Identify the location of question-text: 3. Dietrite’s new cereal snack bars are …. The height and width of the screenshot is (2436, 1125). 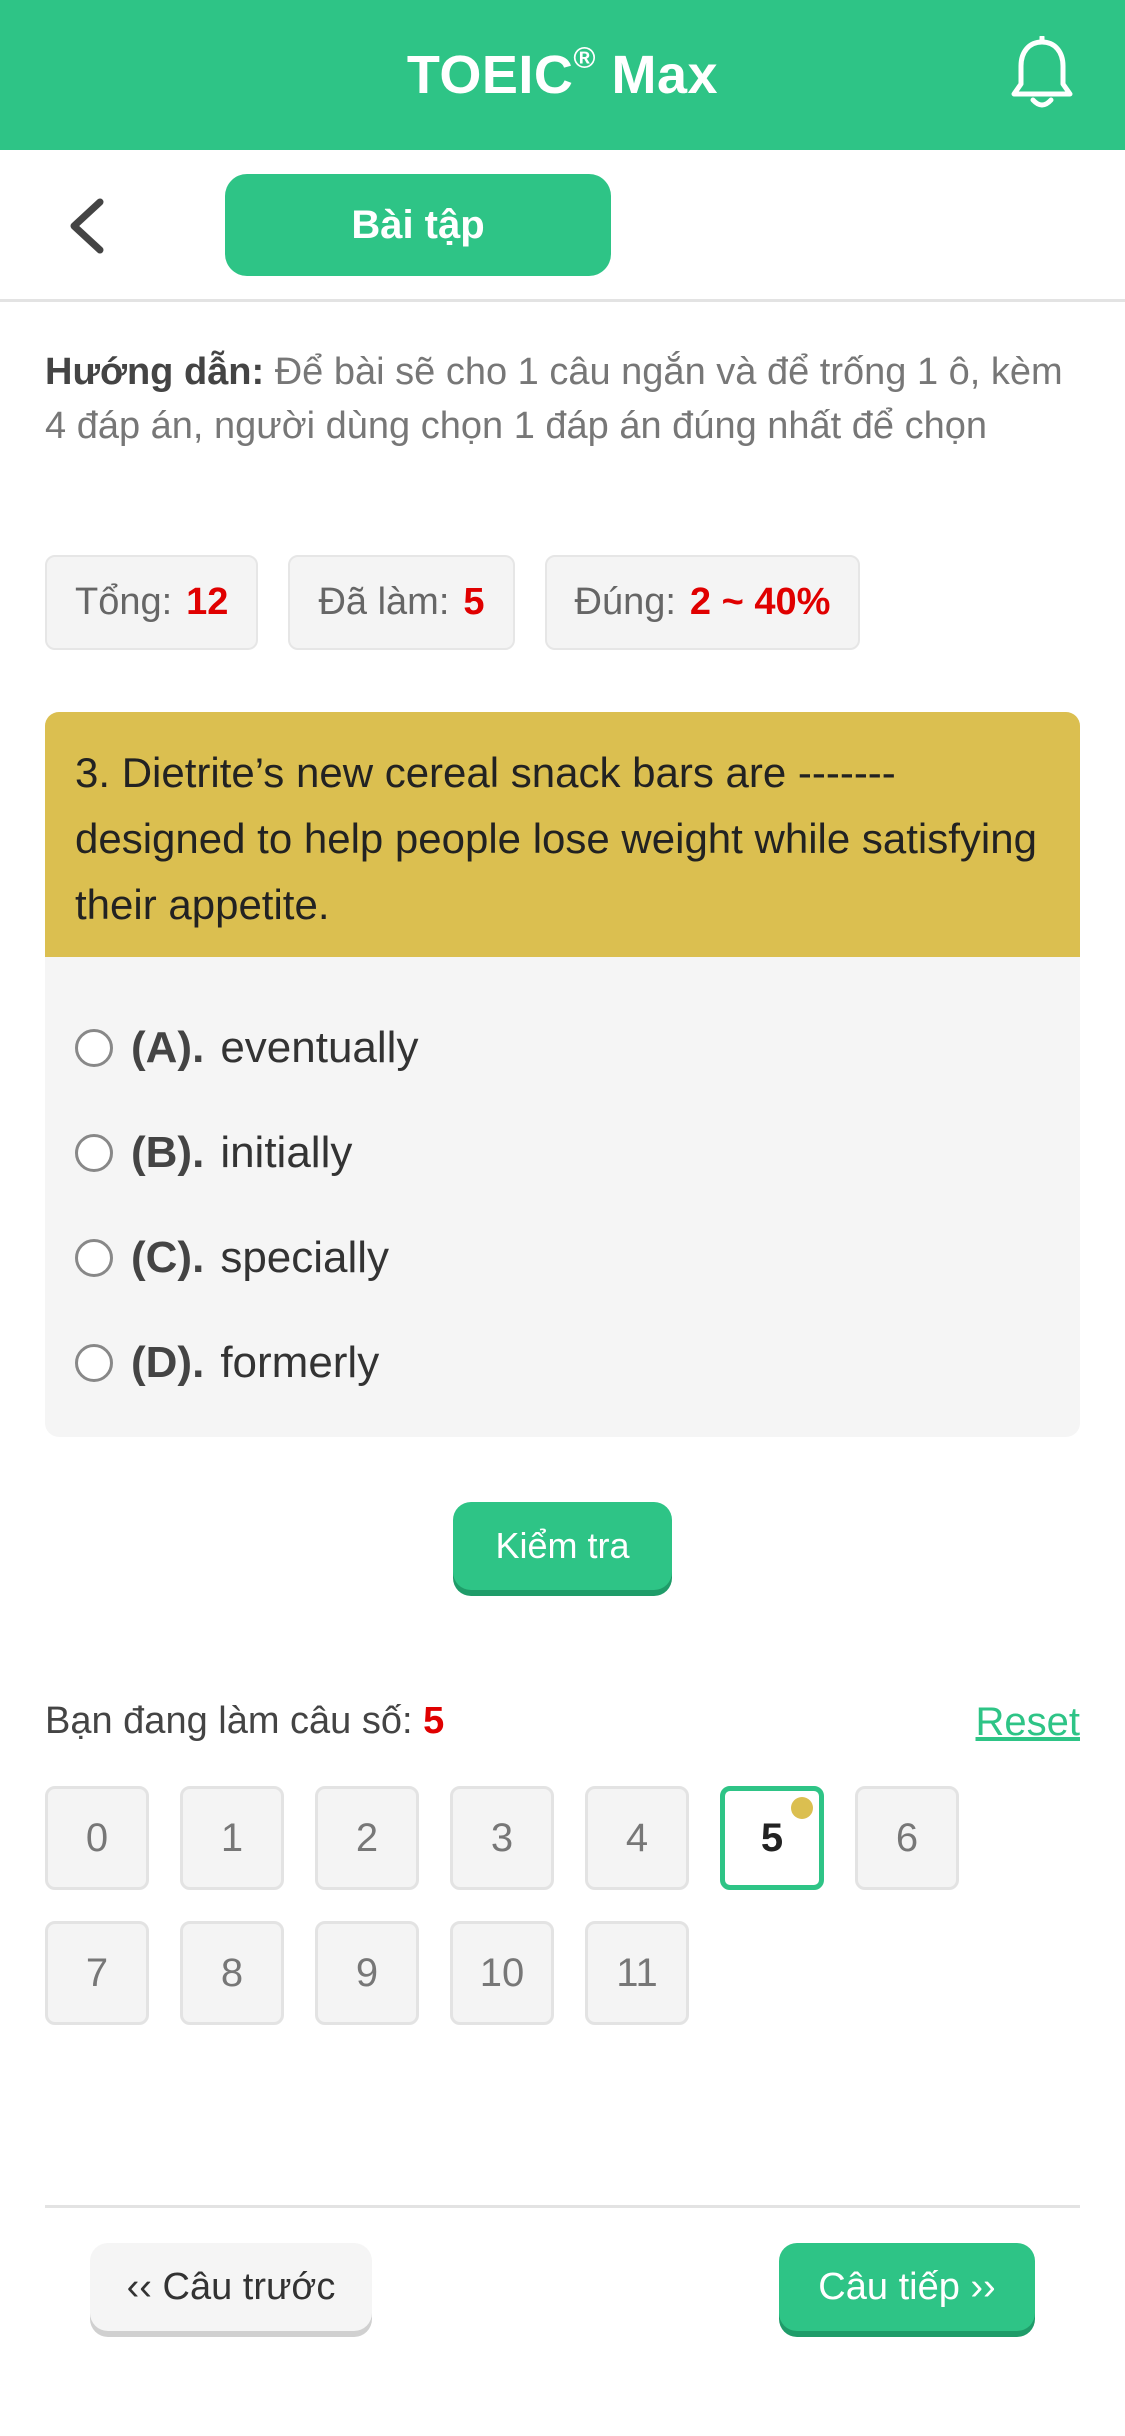
(562, 834).